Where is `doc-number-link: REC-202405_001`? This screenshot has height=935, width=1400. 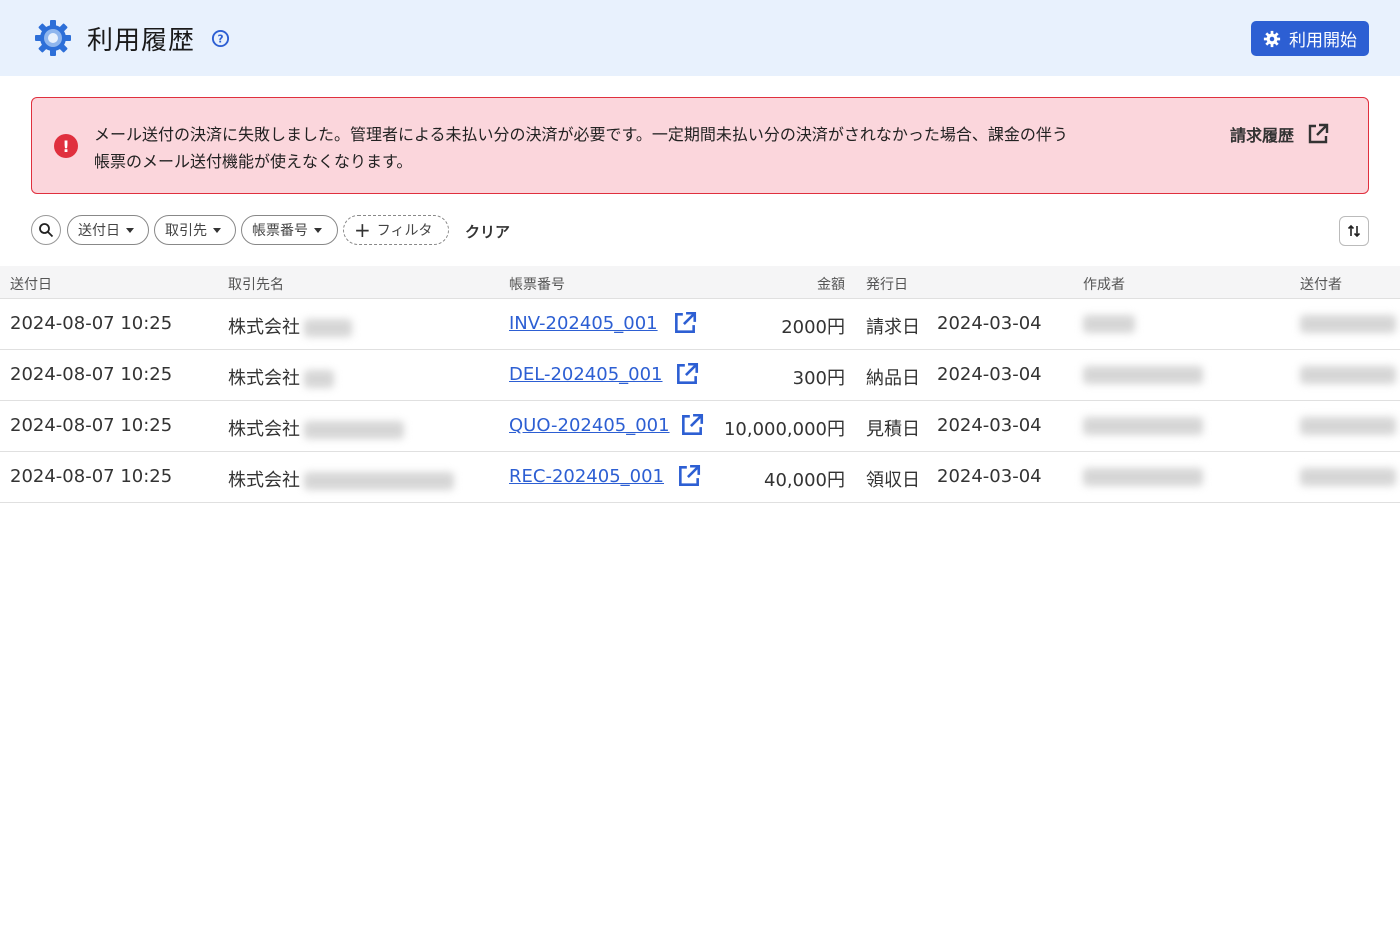
doc-number-link: REC-202405_001 is located at coordinates (586, 476).